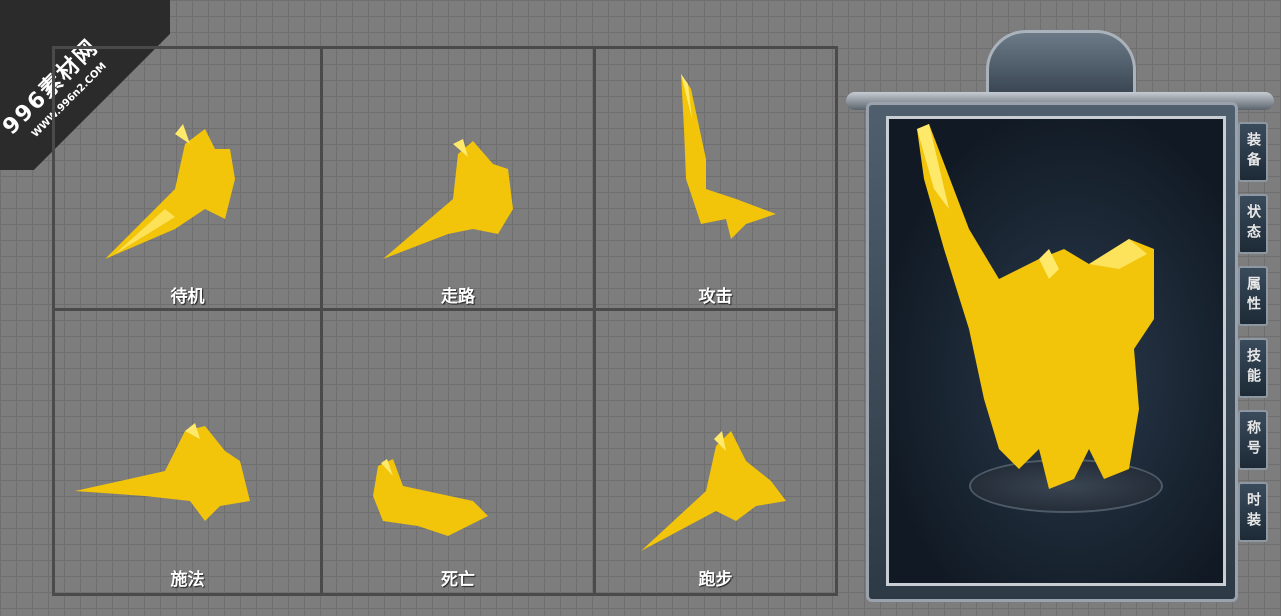  I want to click on action-cell-death: 死亡, so click(459, 452).